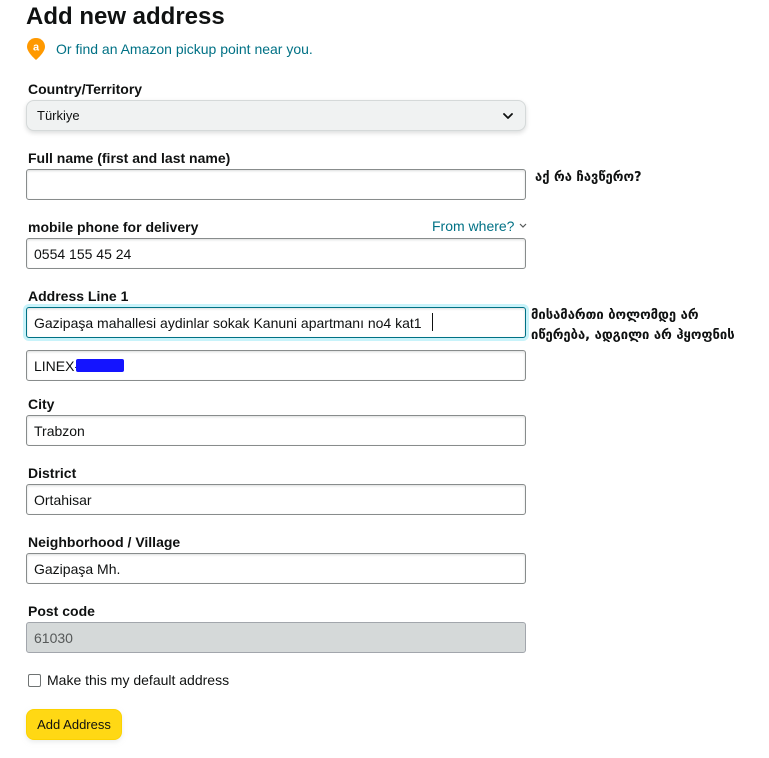 This screenshot has height=758, width=769. Describe the element at coordinates (78, 296) in the screenshot. I see `address-line1-label: Address Line 1` at that location.